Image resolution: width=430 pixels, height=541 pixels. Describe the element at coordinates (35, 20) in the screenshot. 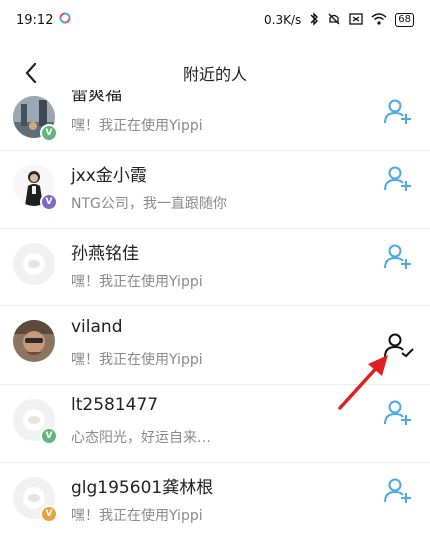

I see `status-time: 19:12` at that location.